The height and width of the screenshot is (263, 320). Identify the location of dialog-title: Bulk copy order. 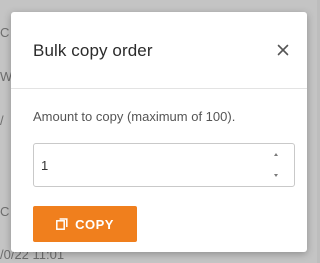
(93, 50).